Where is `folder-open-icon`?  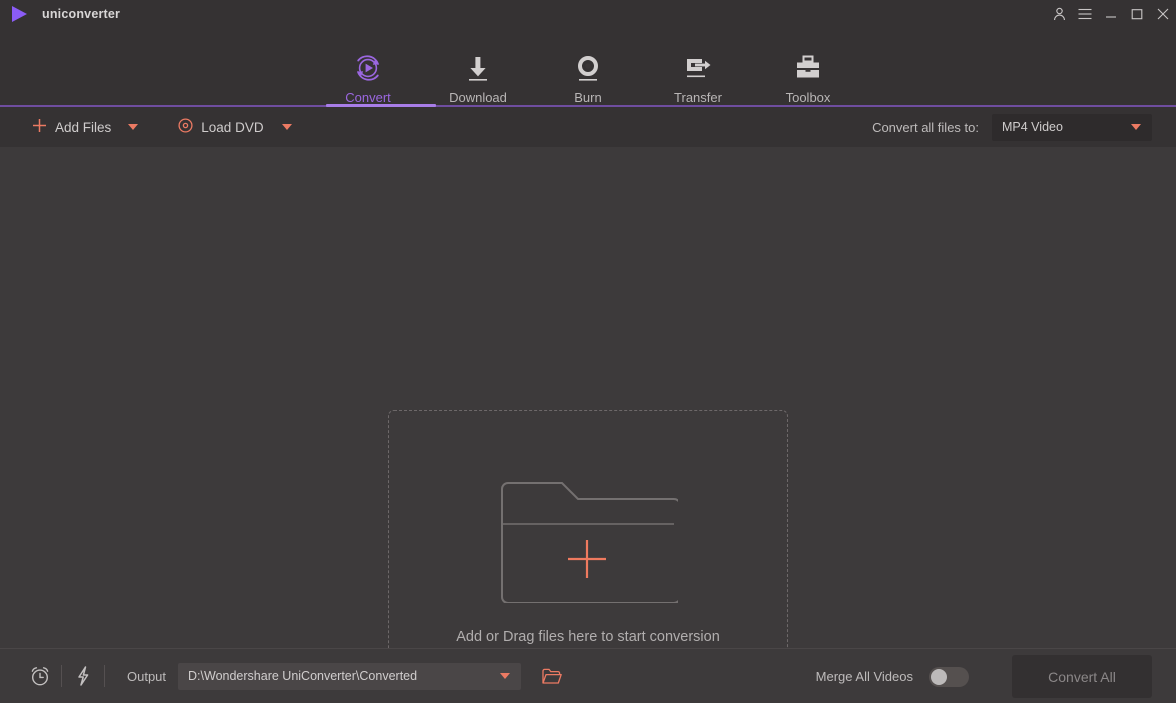
folder-open-icon is located at coordinates (552, 676).